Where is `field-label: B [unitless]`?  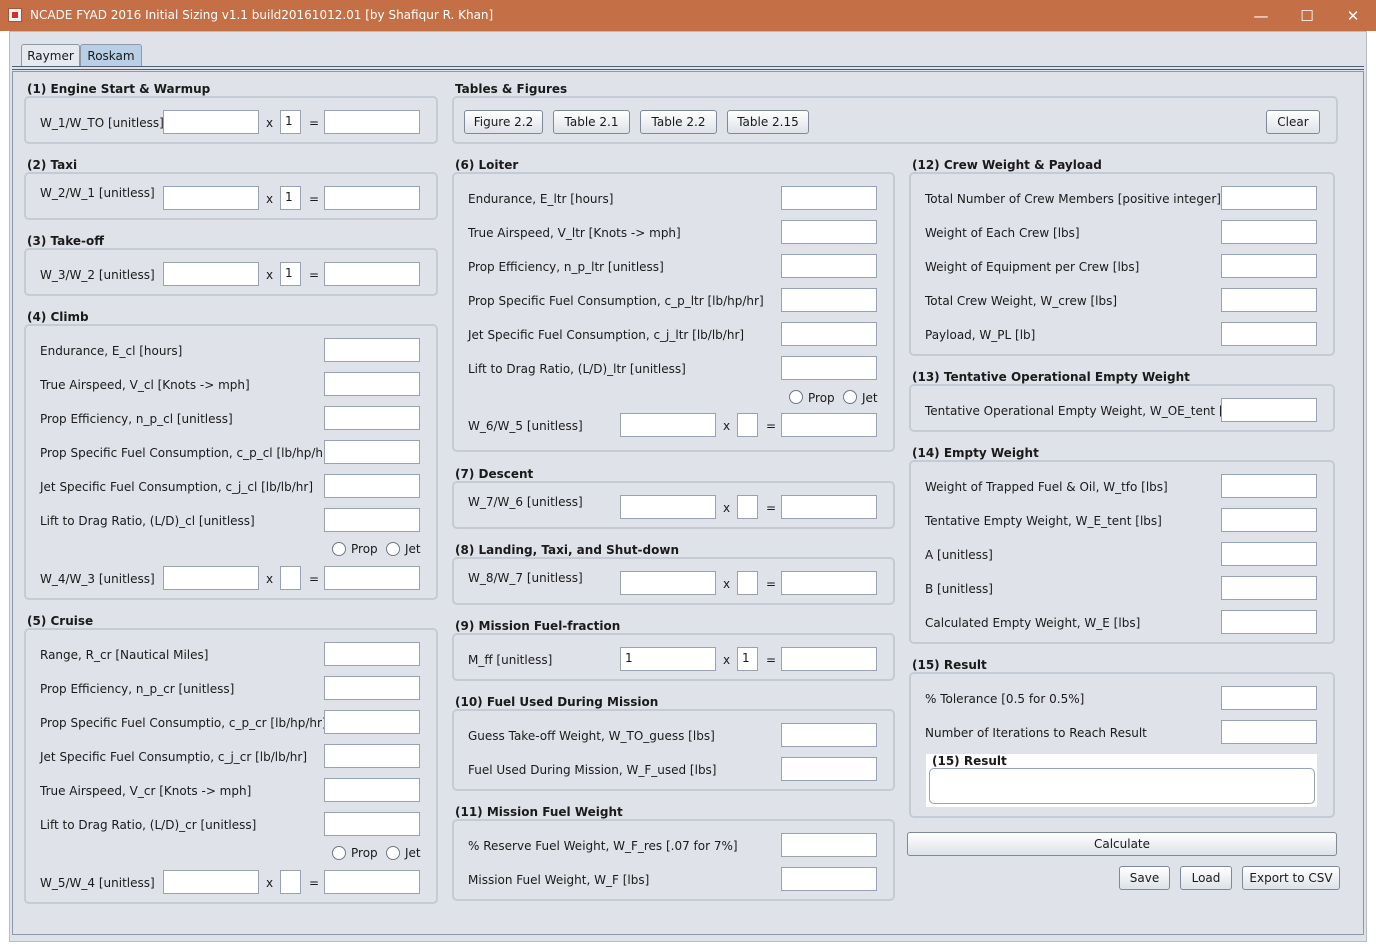
field-label: B [unitless] is located at coordinates (959, 589).